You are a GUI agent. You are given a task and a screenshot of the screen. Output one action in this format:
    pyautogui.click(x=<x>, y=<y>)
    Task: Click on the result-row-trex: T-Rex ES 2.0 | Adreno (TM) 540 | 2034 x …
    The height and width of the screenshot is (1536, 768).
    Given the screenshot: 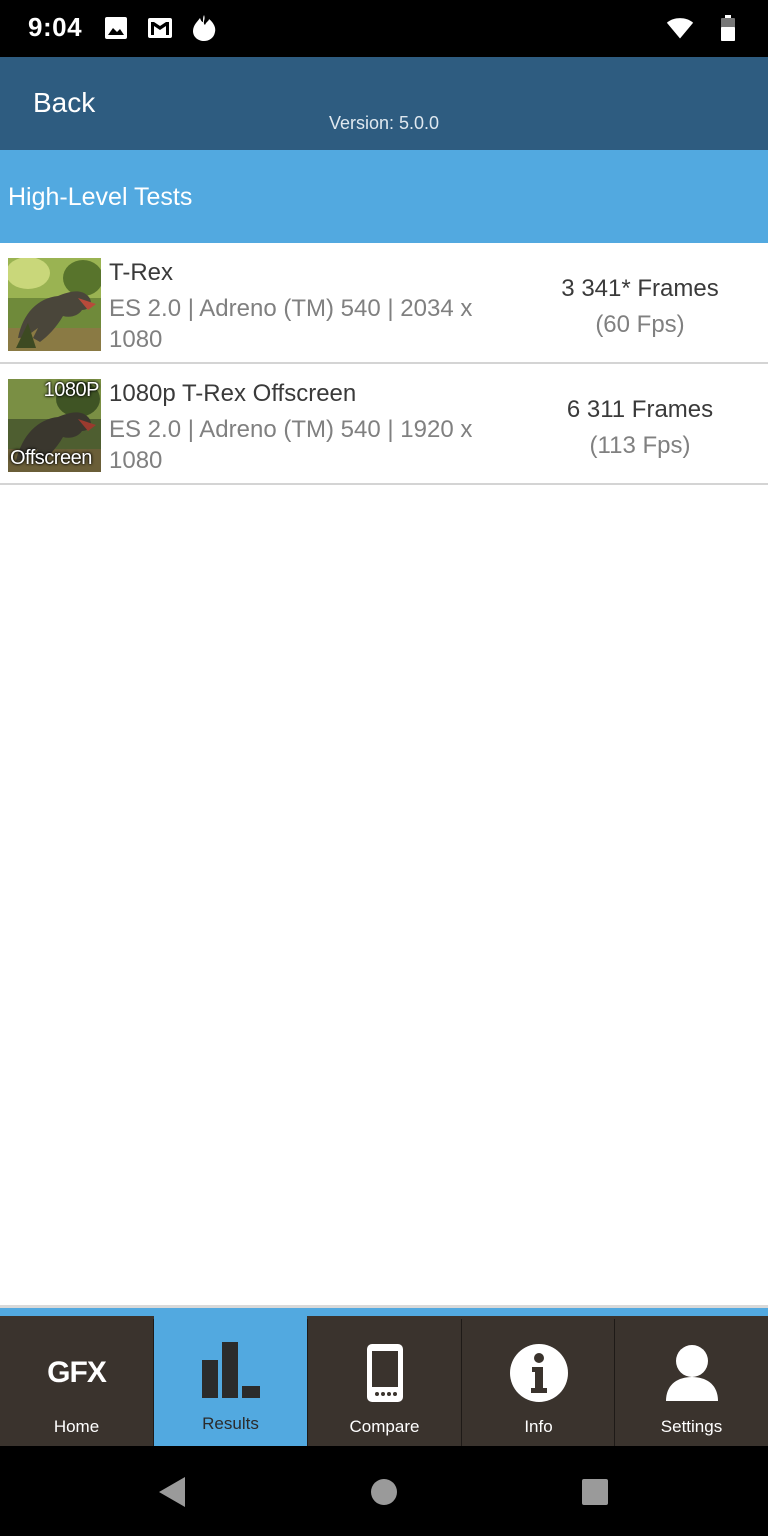 What is the action you would take?
    pyautogui.click(x=384, y=303)
    